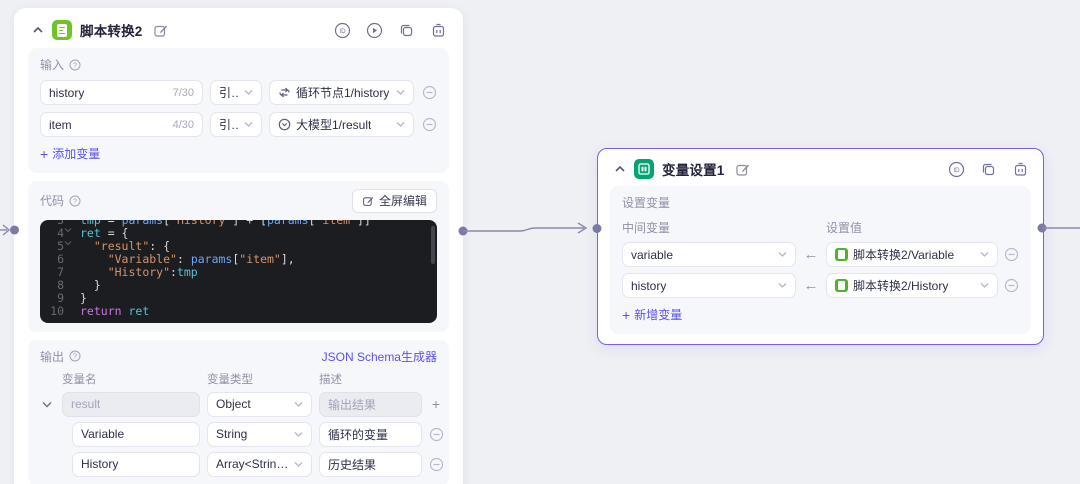 The height and width of the screenshot is (484, 1080). Describe the element at coordinates (121, 92) in the screenshot. I see `variable-name-input: history 7/30` at that location.